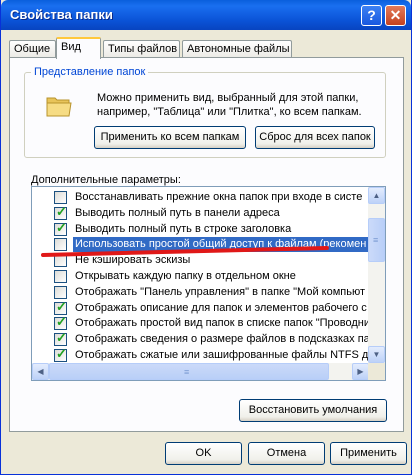  I want to click on scroll-down-button: ▼, so click(376, 354).